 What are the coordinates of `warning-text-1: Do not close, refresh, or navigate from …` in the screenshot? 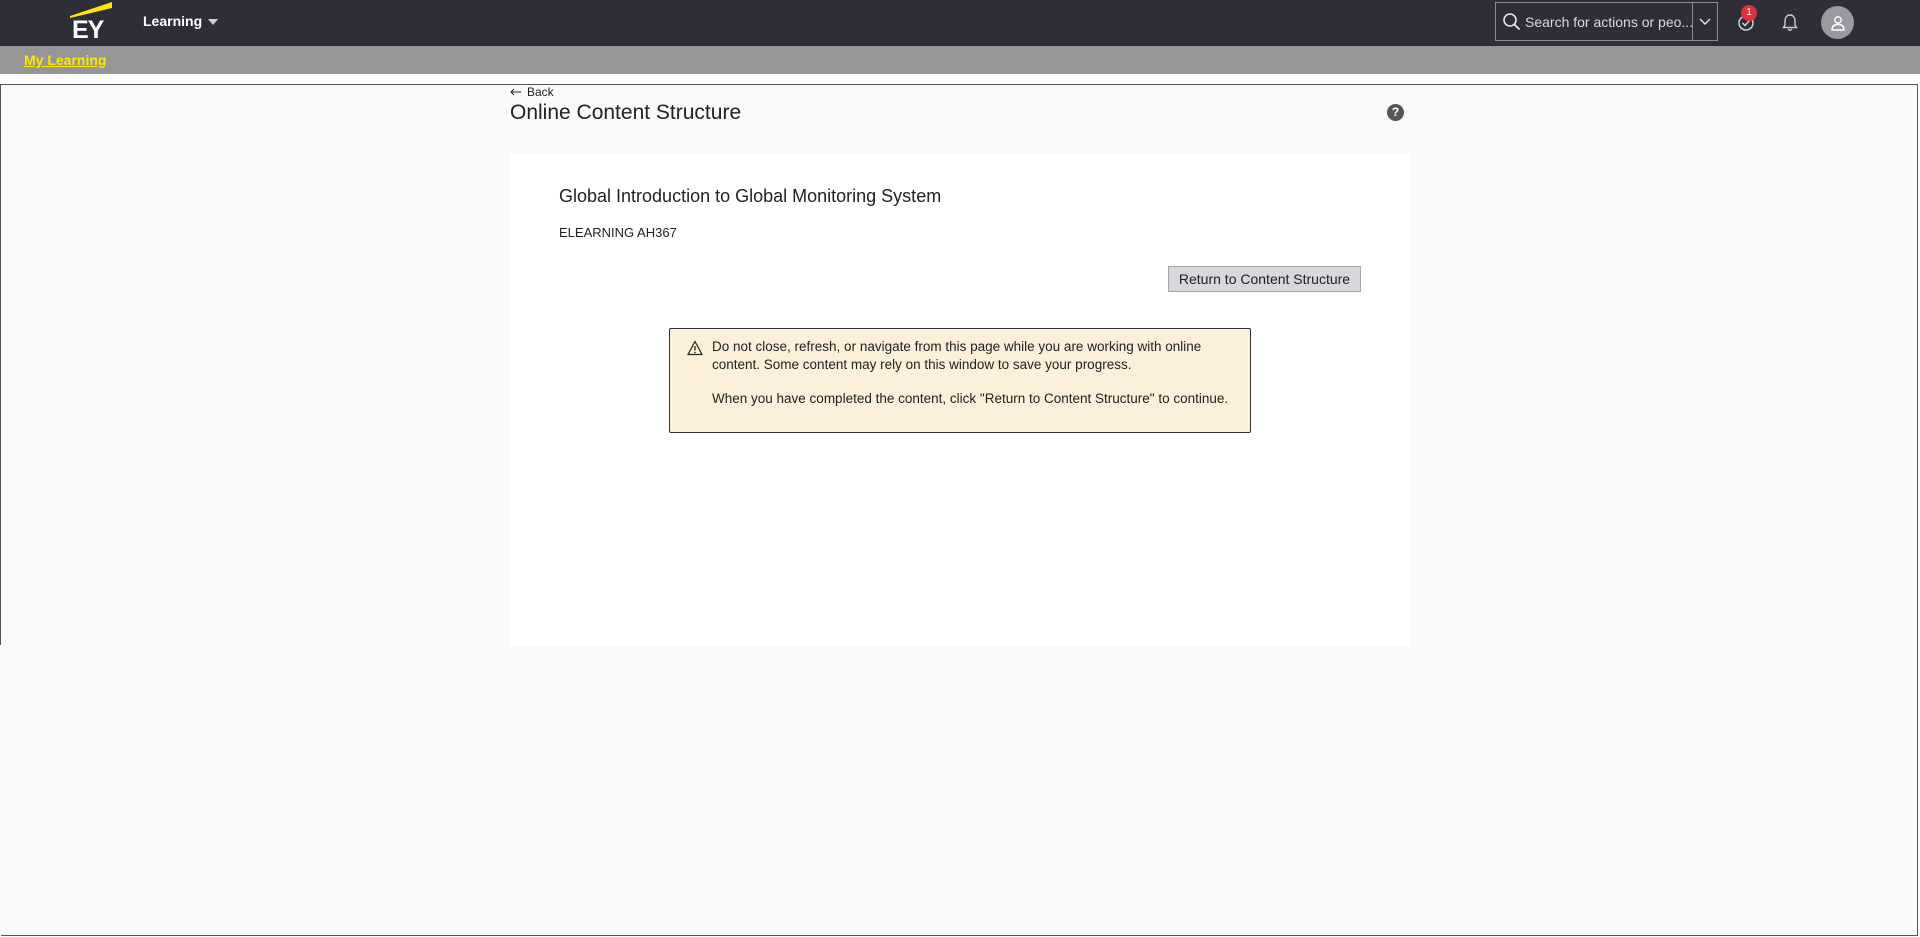 It's located at (957, 355).